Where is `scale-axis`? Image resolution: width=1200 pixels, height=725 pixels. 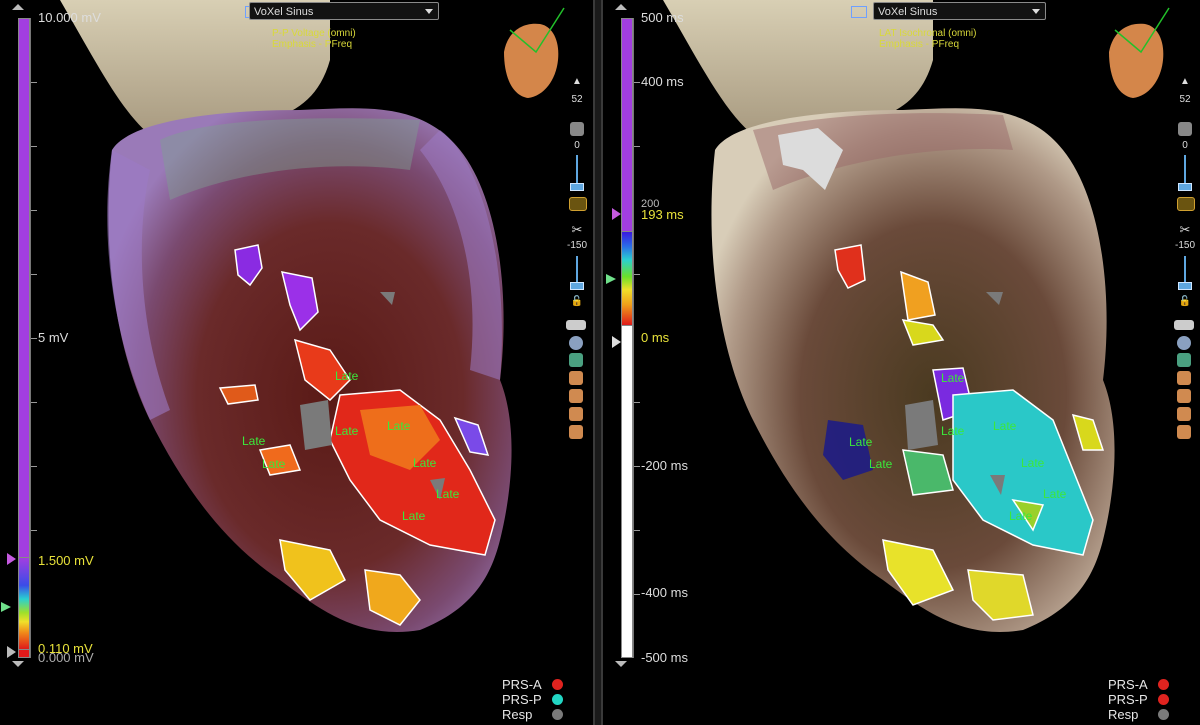 scale-axis is located at coordinates (633, 338).